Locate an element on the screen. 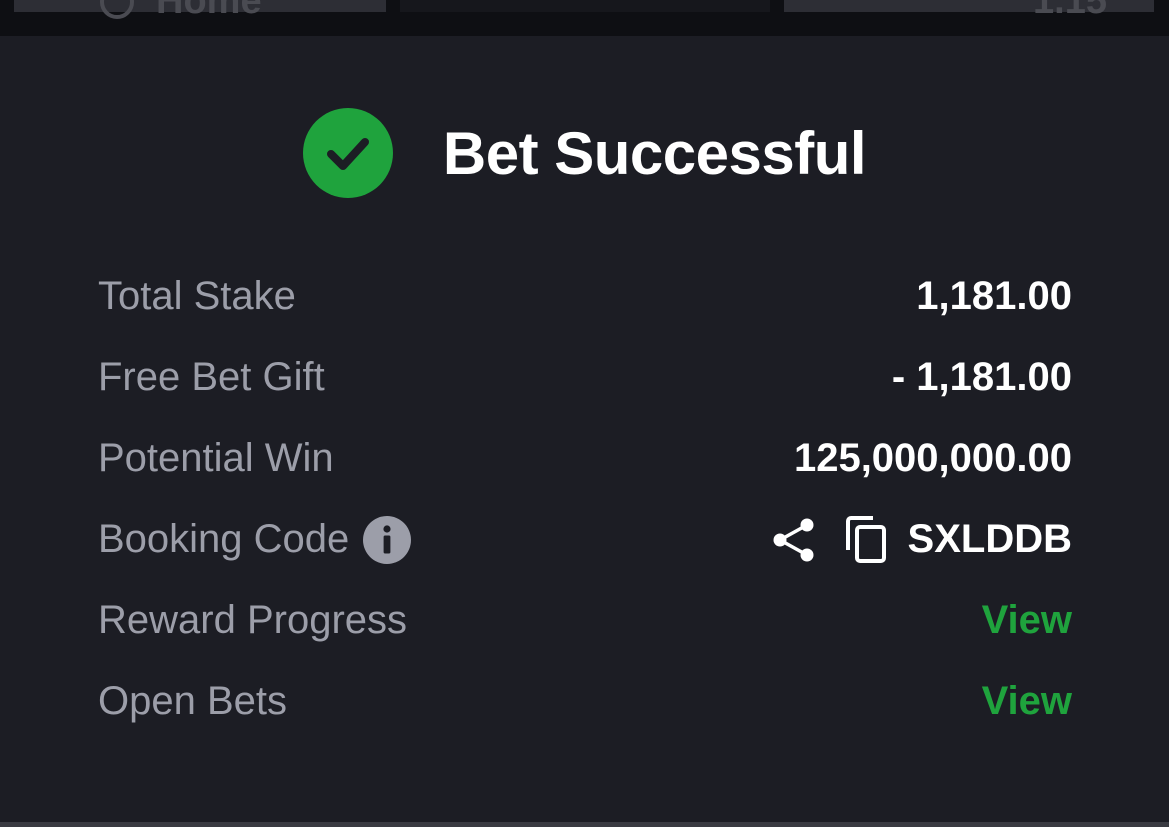  home-label: Home is located at coordinates (209, 11).